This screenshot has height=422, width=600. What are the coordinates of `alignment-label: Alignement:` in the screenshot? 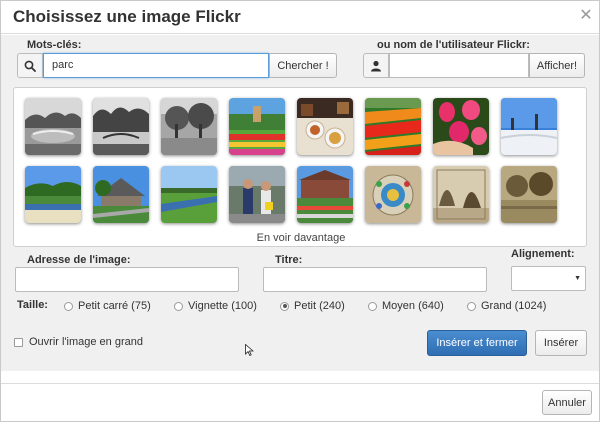 It's located at (543, 254).